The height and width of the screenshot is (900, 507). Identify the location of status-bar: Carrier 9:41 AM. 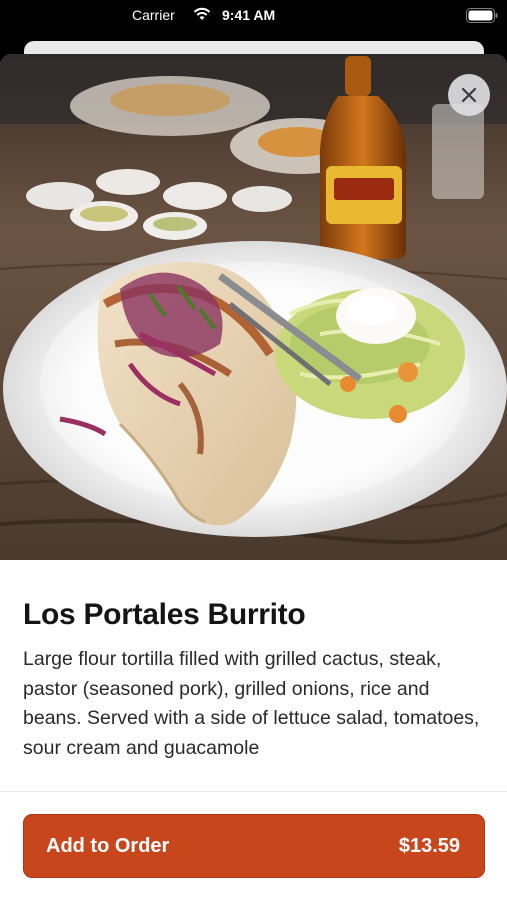
(253, 16).